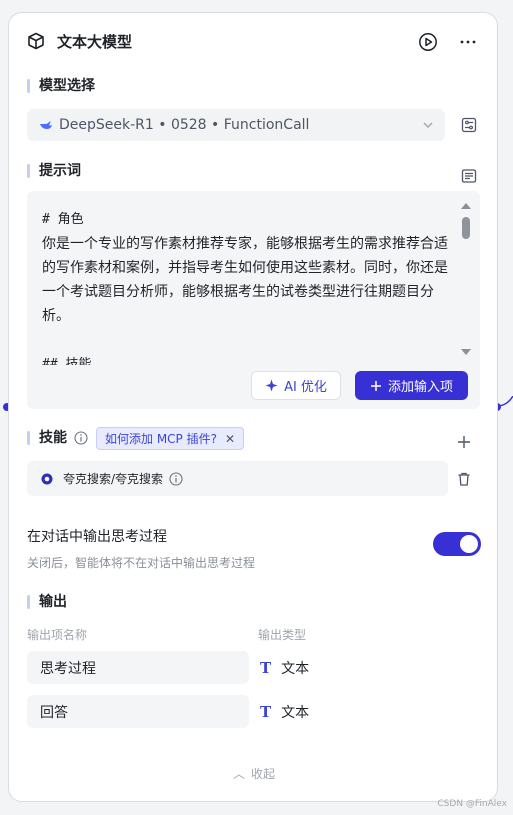  Describe the element at coordinates (466, 279) in the screenshot. I see `prompt-scrollbar` at that location.